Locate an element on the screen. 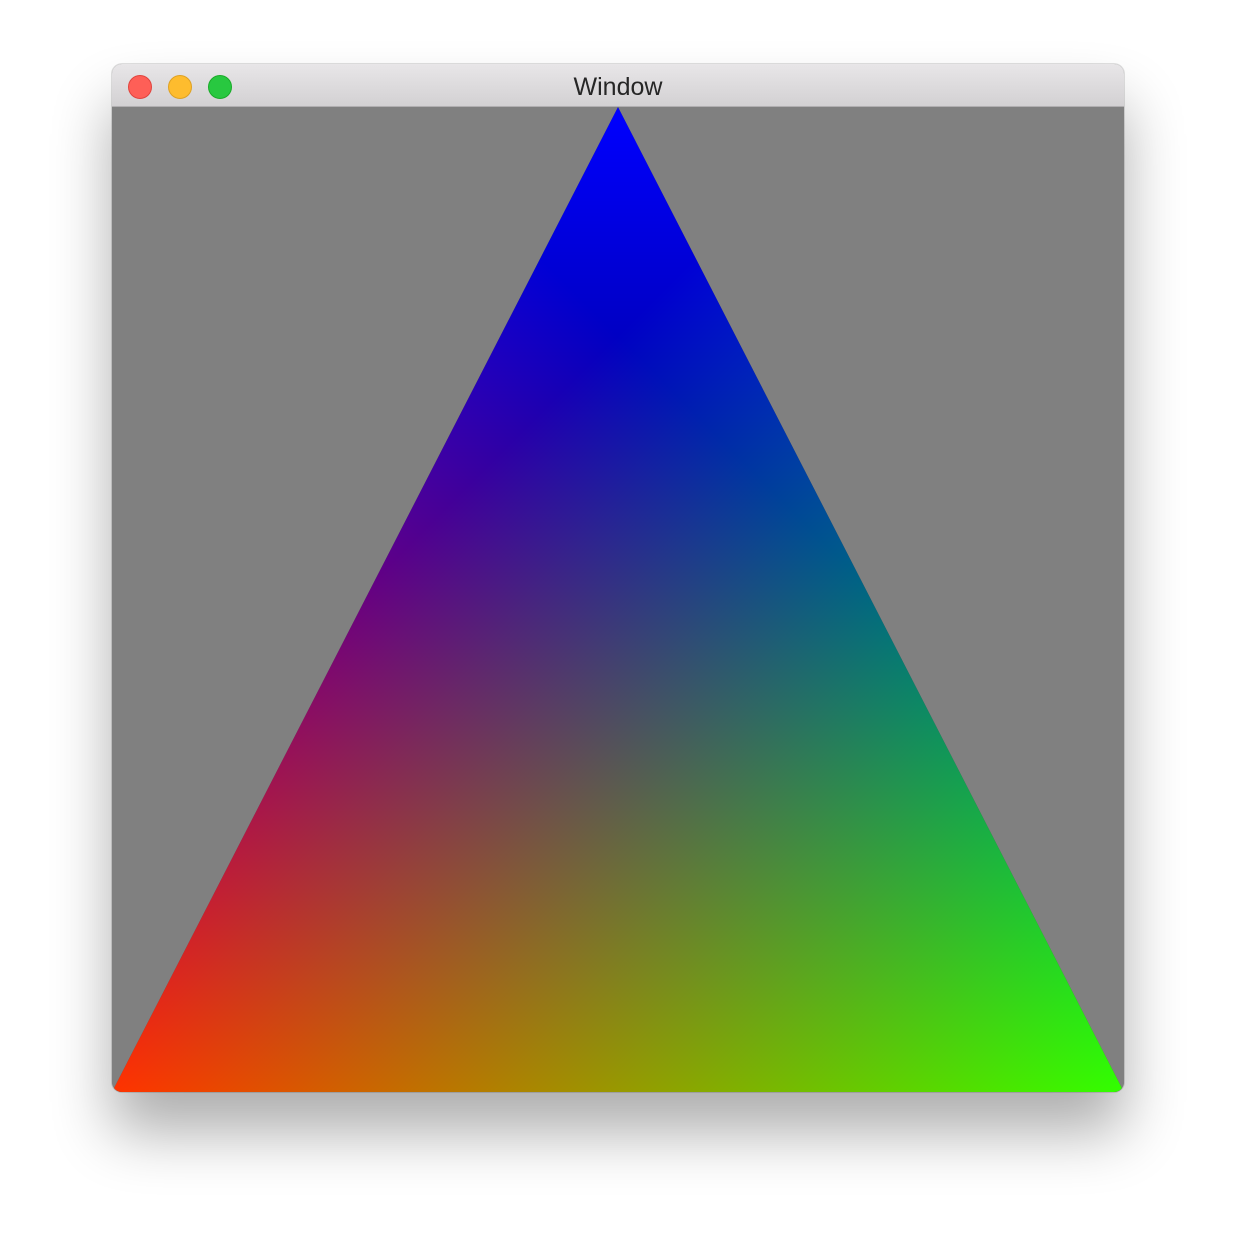  window-title: Window is located at coordinates (618, 87).